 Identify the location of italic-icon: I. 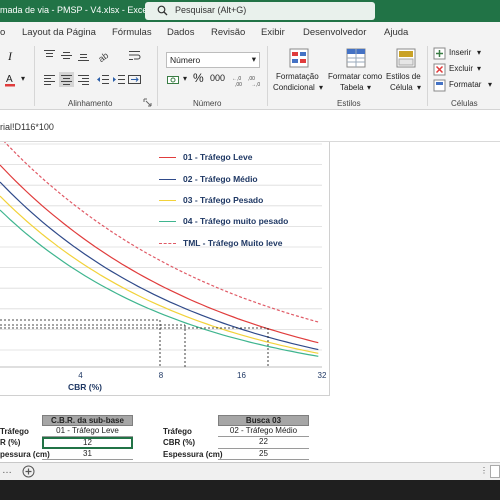
(11, 55).